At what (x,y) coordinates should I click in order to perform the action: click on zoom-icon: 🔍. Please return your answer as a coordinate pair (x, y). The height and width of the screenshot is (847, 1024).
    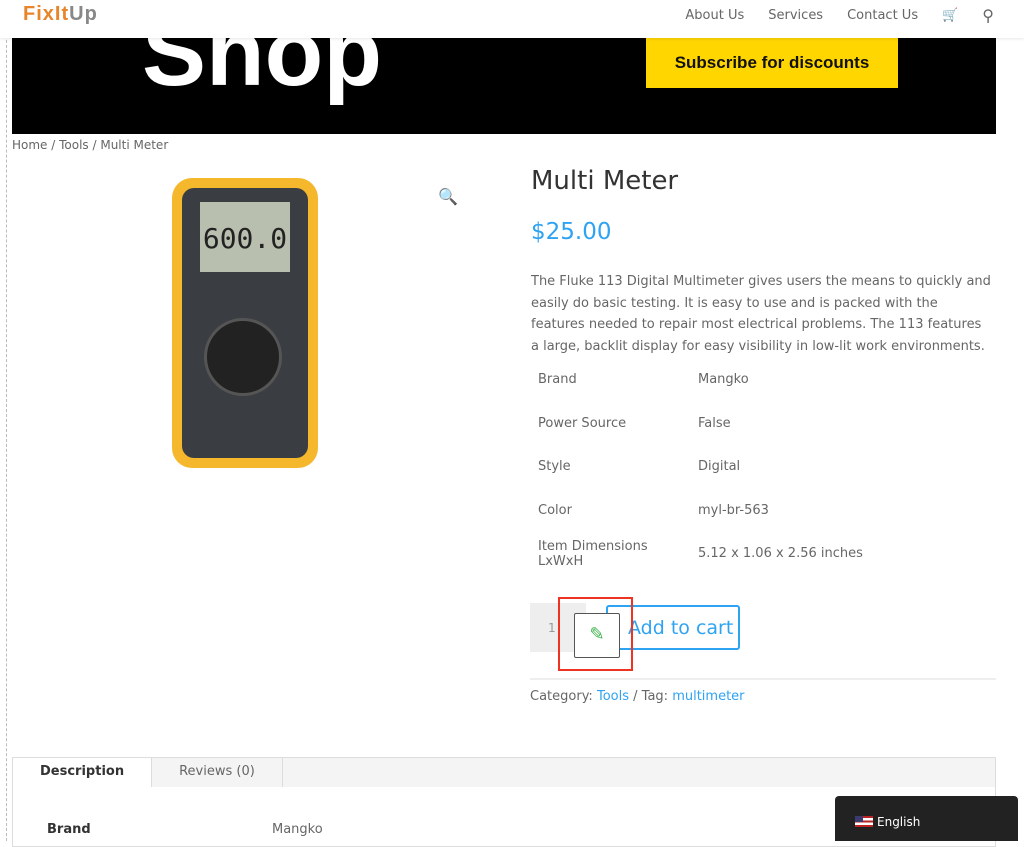
    Looking at the image, I should click on (448, 196).